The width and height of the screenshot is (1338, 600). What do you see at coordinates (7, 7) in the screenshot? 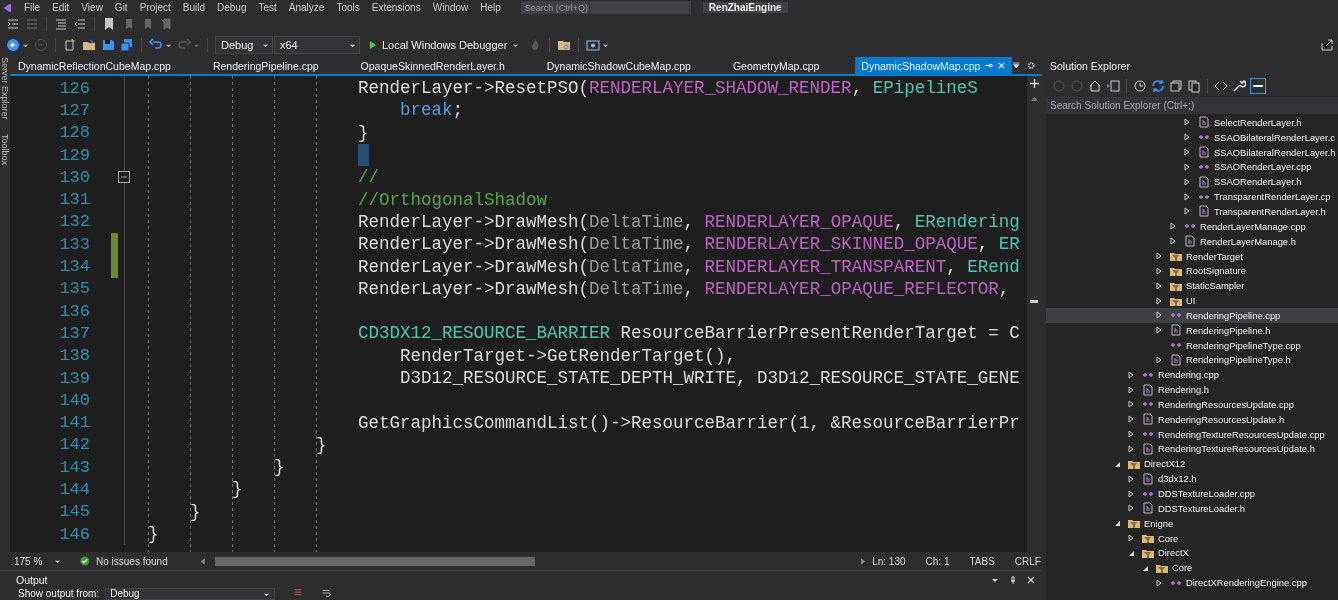
I see `app-logo-icon` at bounding box center [7, 7].